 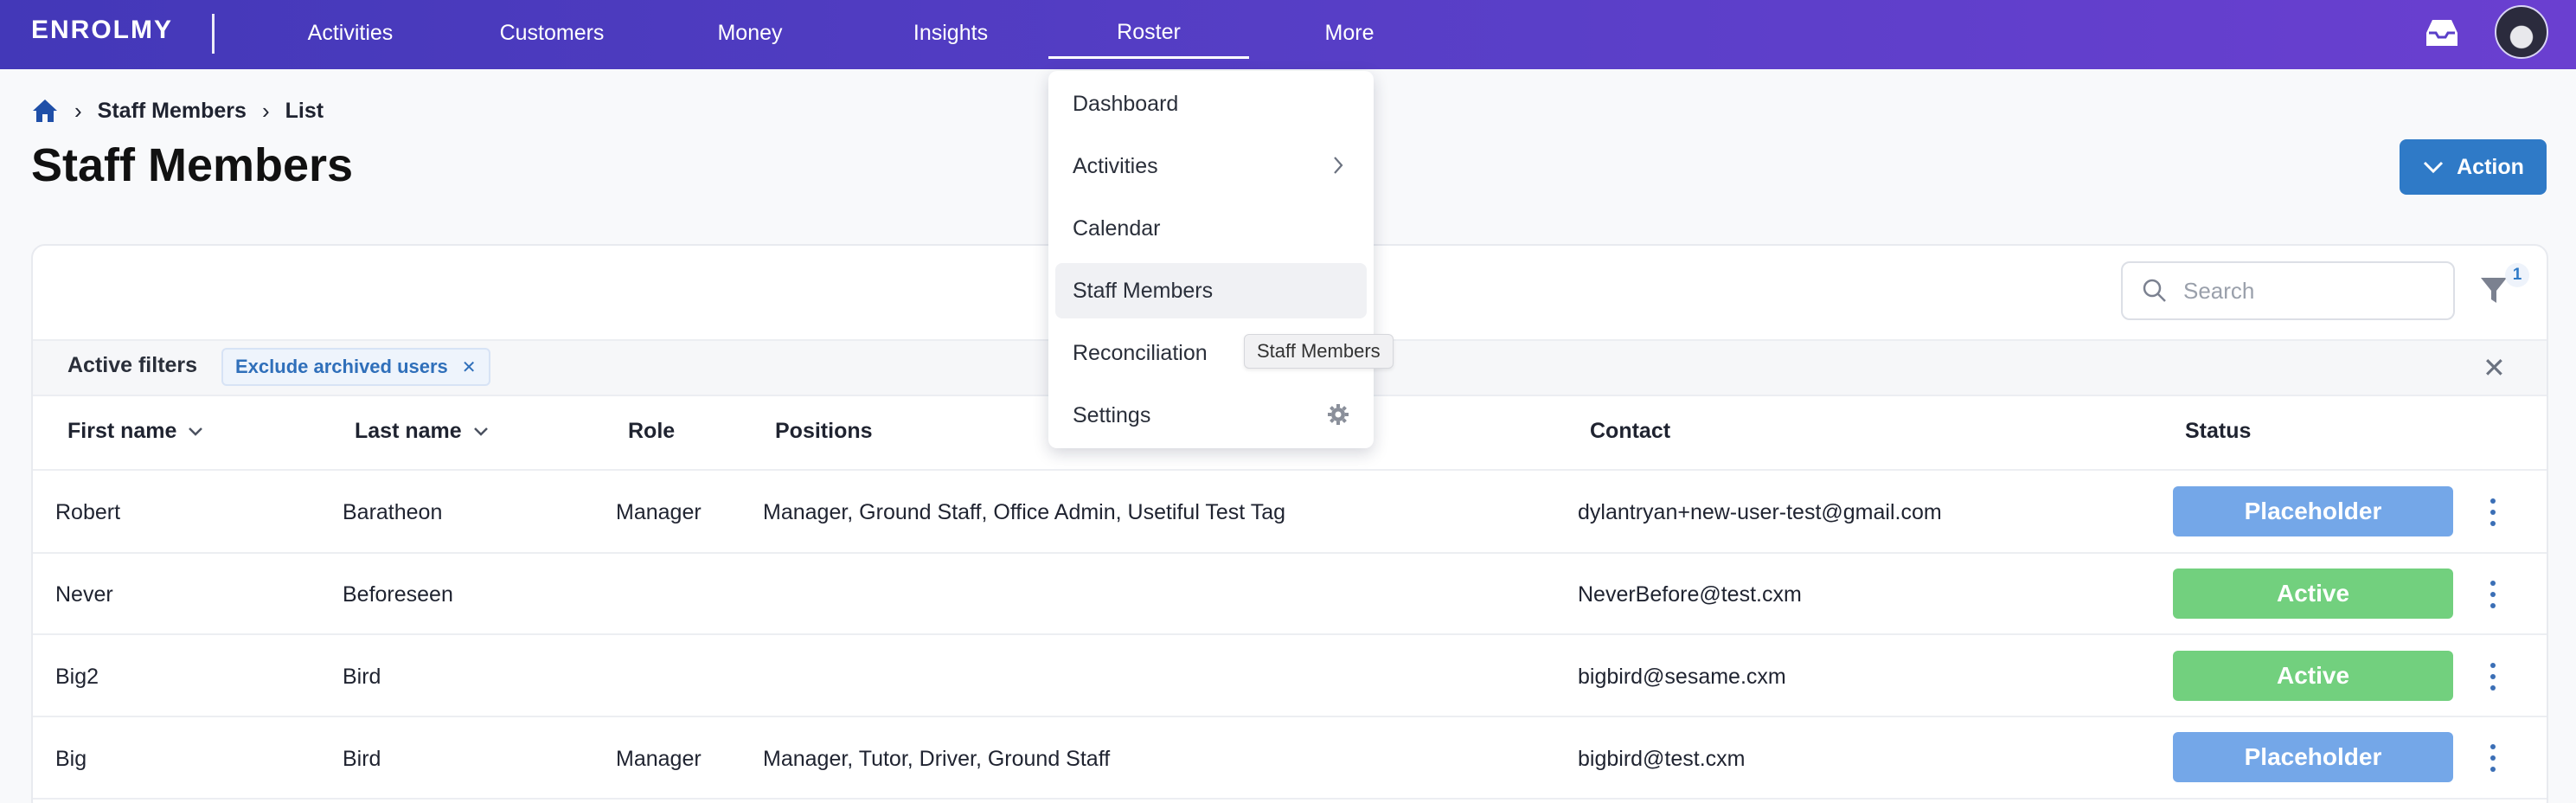 I want to click on enrolmy-logo: ENROLMY, so click(x=102, y=30).